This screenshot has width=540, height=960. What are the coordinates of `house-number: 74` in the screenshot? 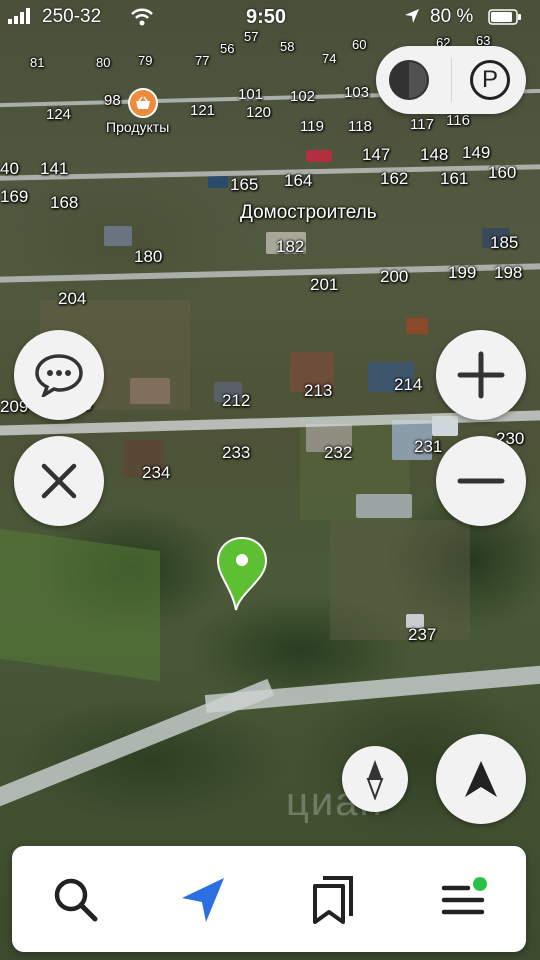 It's located at (329, 58).